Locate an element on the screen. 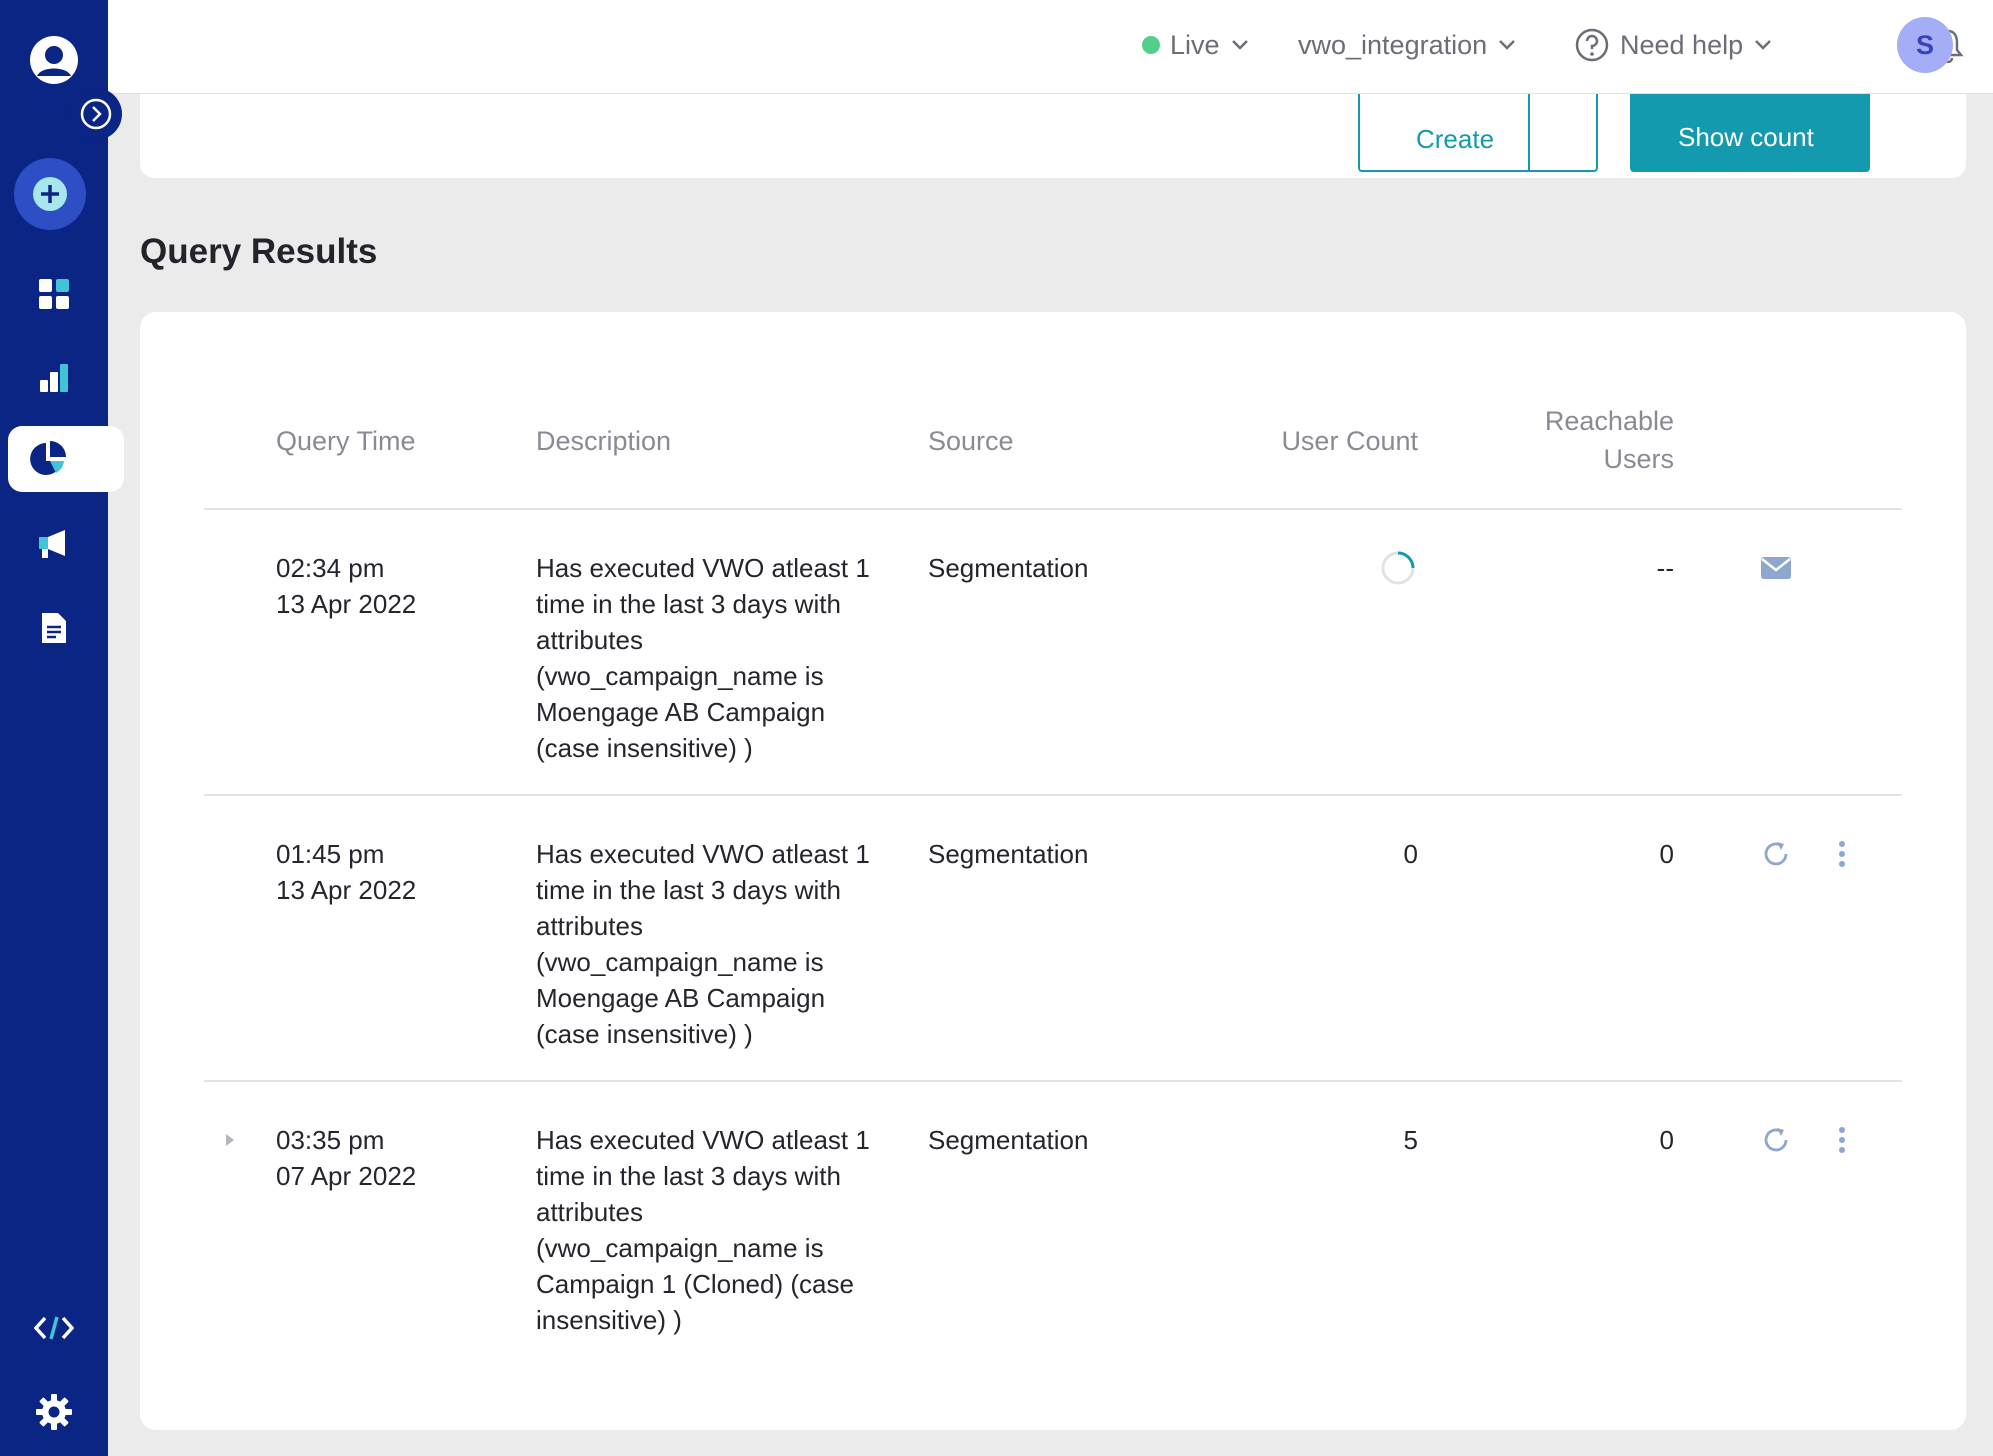 The image size is (1993, 1456). query-time-cell: 02:34 pm 13 Apr 2022 is located at coordinates (346, 586).